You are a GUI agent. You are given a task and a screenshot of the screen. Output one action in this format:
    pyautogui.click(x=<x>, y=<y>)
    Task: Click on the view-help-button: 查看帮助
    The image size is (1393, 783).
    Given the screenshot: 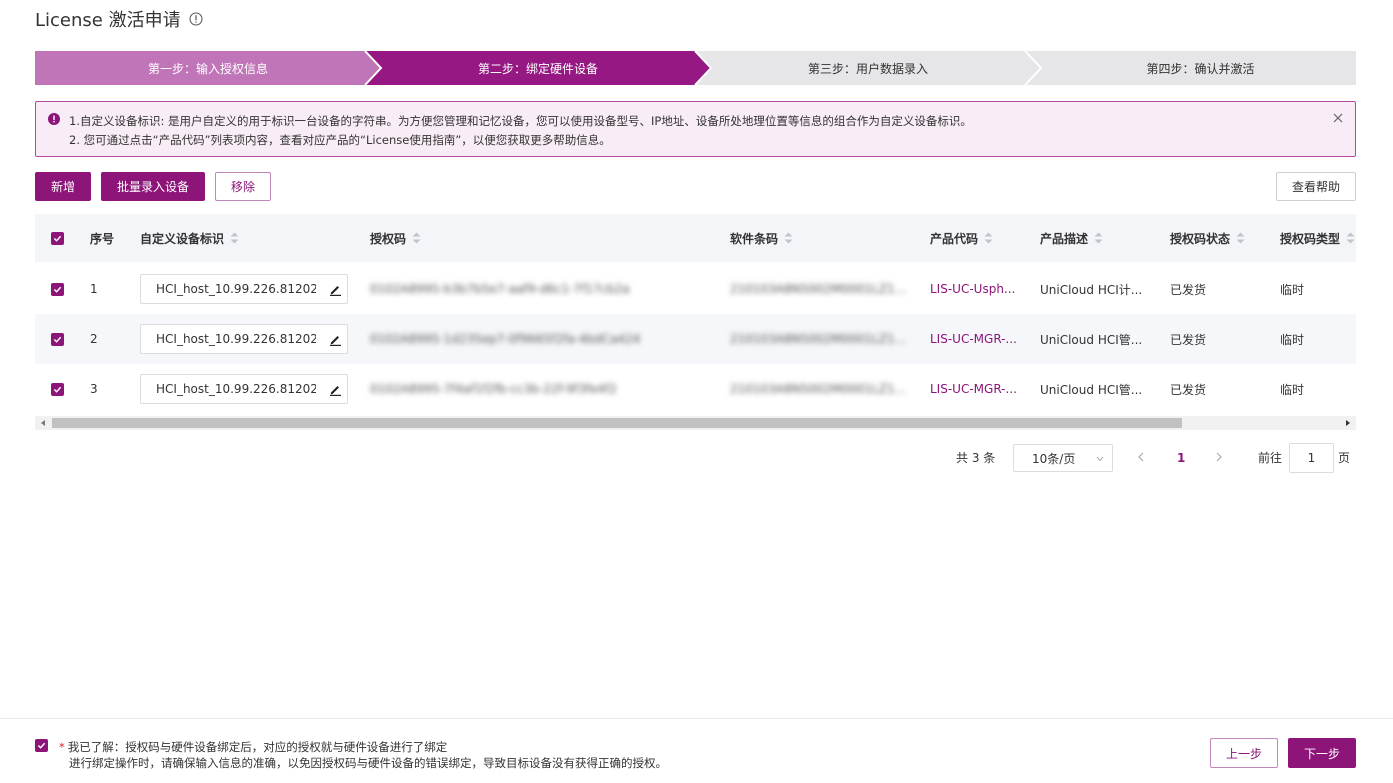 What is the action you would take?
    pyautogui.click(x=1316, y=186)
    